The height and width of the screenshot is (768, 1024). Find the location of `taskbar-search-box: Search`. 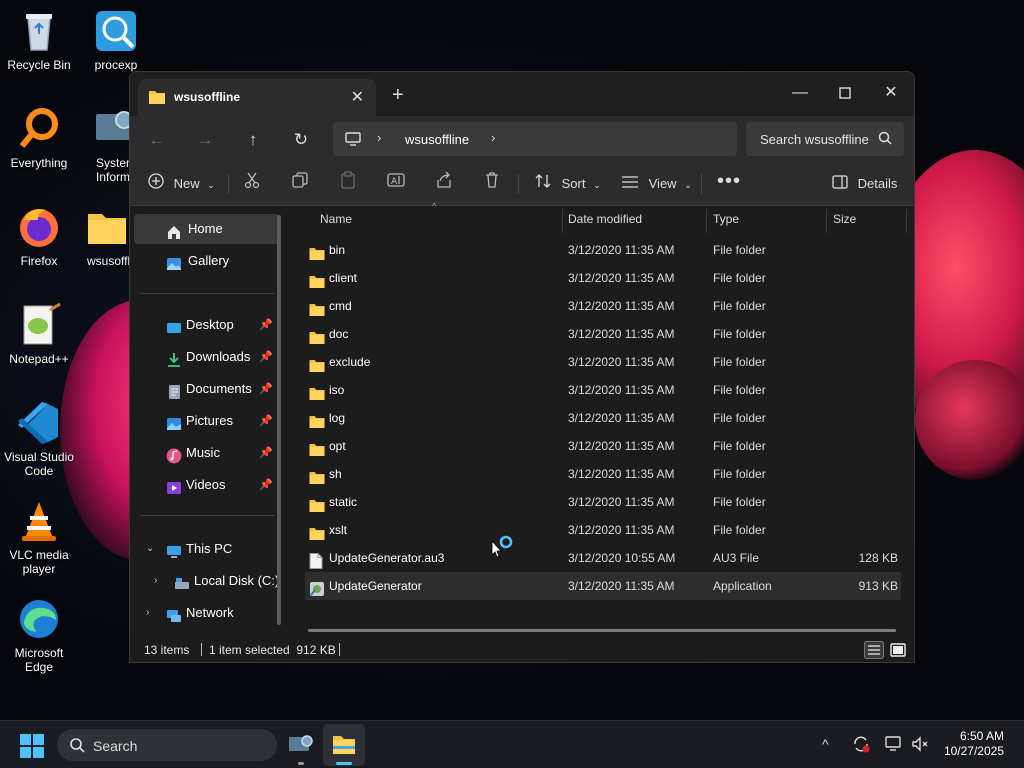

taskbar-search-box: Search is located at coordinates (167, 745).